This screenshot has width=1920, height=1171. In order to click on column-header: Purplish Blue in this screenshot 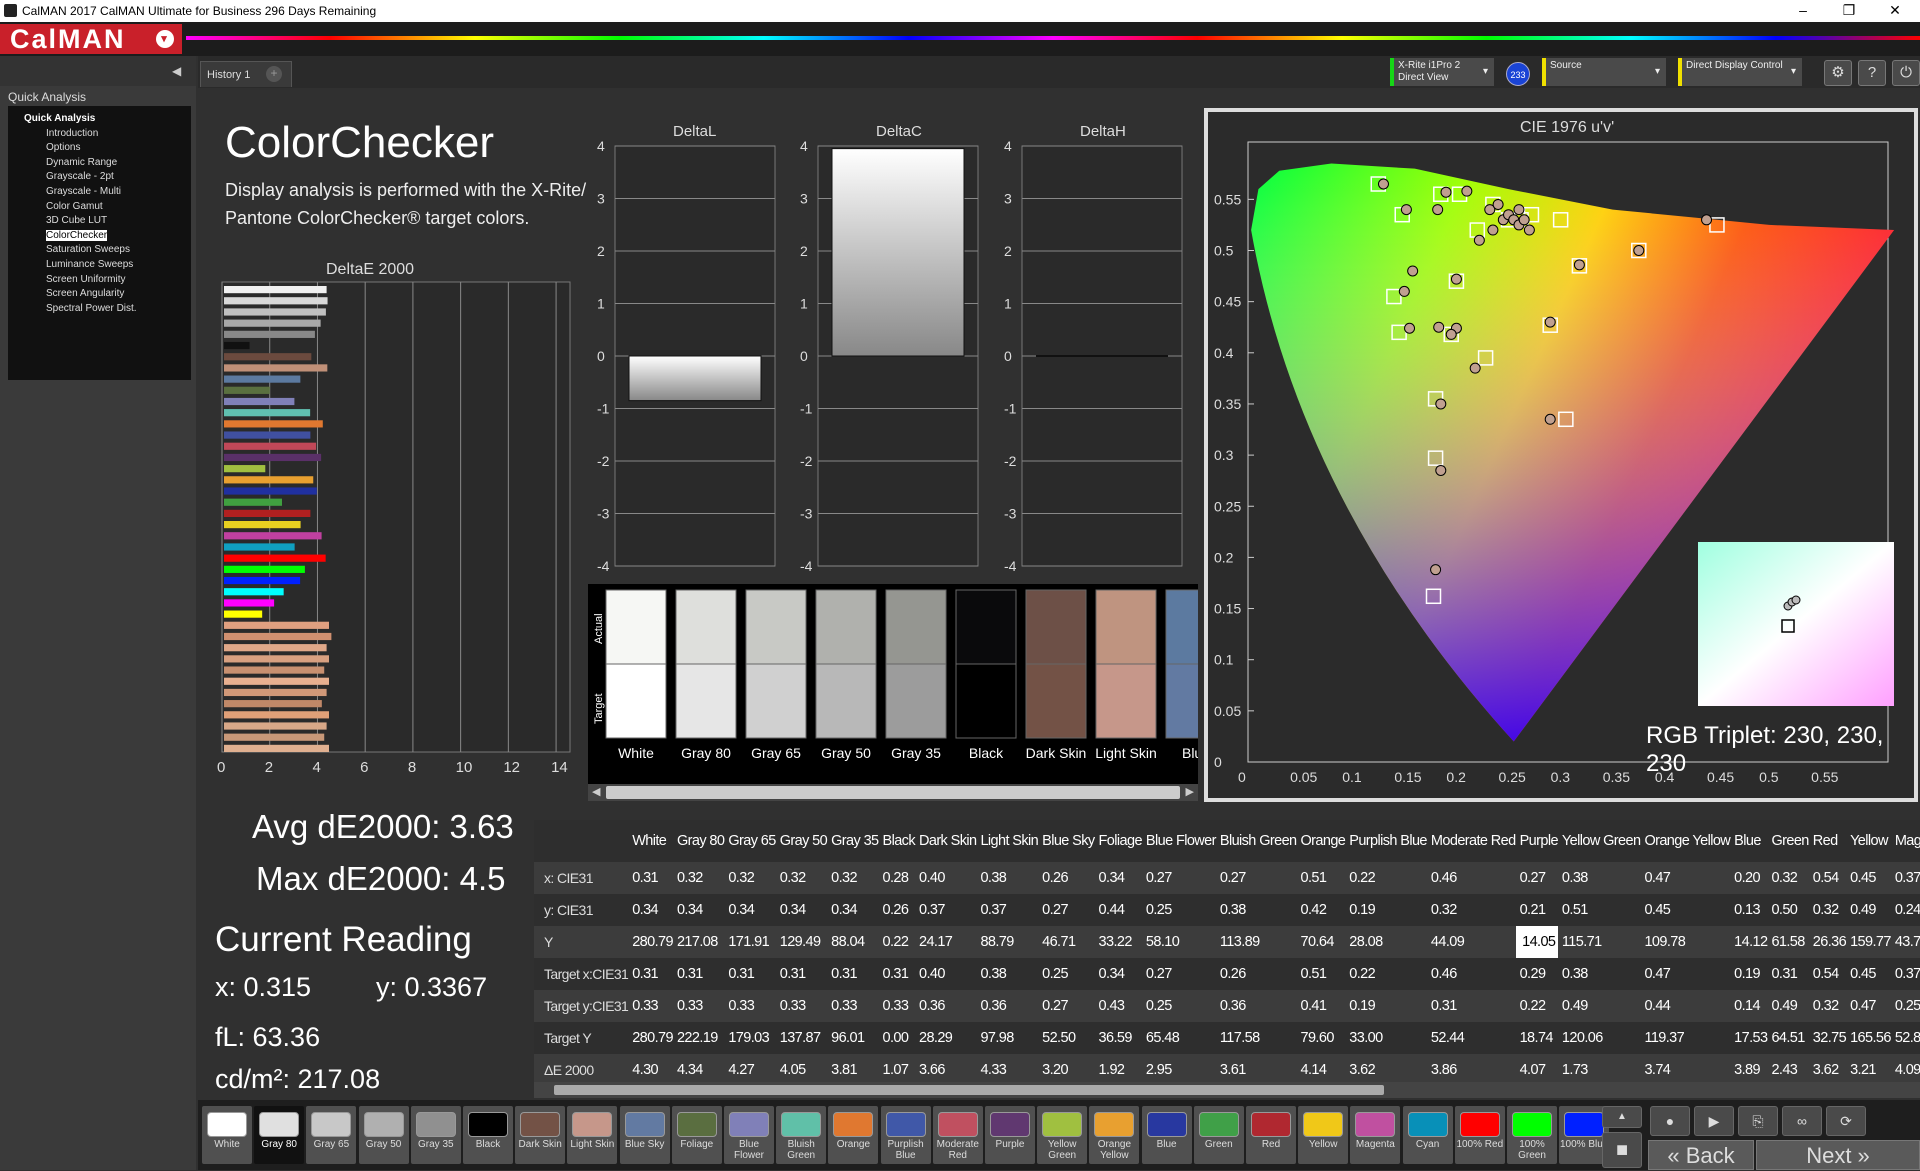, I will do `click(1386, 841)`.